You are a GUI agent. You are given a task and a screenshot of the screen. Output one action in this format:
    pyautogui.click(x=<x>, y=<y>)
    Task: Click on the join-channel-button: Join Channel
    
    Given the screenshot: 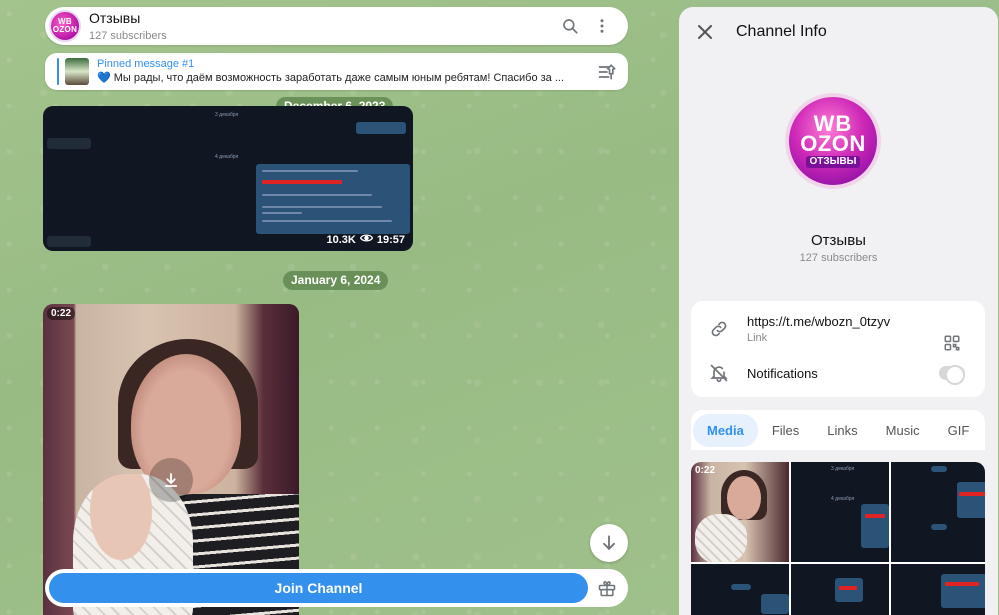 What is the action you would take?
    pyautogui.click(x=318, y=588)
    